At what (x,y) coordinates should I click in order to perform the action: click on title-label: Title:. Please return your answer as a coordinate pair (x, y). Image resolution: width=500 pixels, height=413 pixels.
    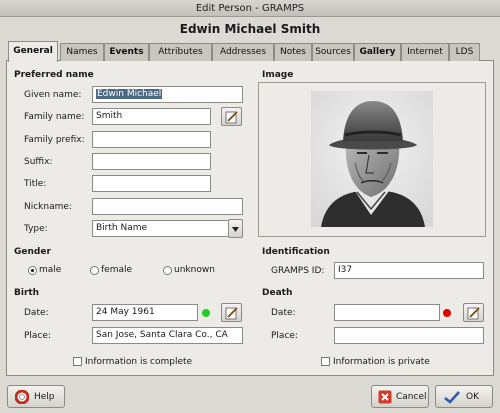
    Looking at the image, I should click on (35, 184).